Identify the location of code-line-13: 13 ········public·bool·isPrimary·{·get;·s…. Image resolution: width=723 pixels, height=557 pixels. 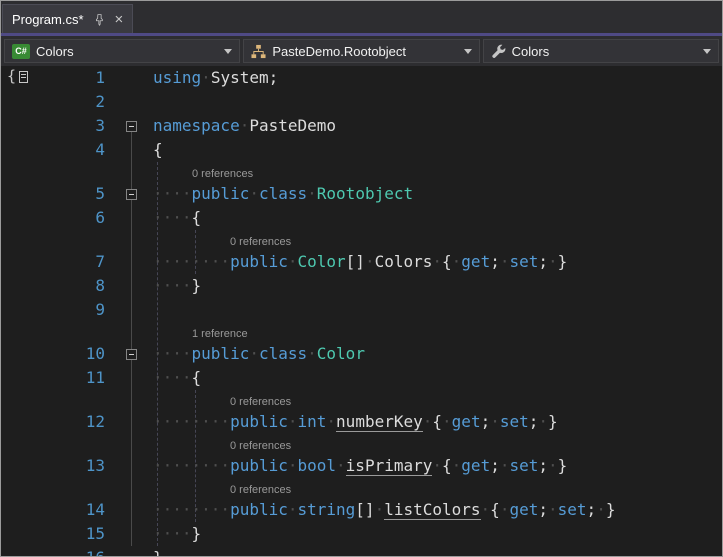
(361, 466).